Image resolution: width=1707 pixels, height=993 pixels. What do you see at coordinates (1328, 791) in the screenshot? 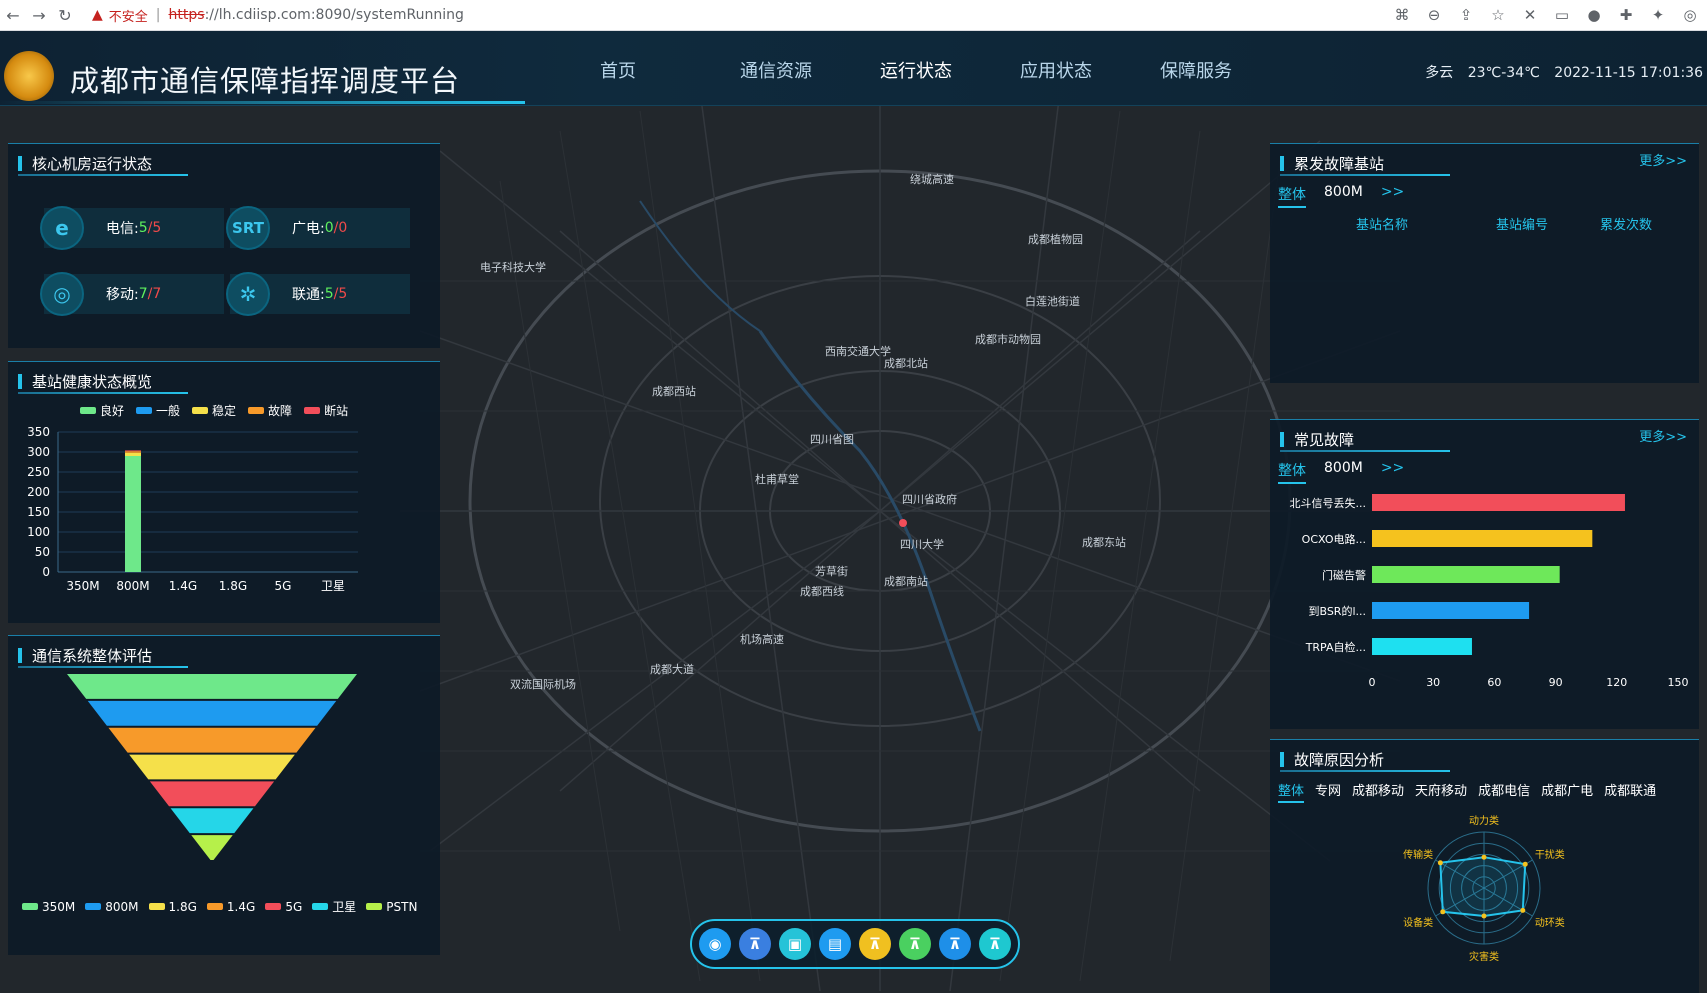
I see `cause-tab: 专网` at bounding box center [1328, 791].